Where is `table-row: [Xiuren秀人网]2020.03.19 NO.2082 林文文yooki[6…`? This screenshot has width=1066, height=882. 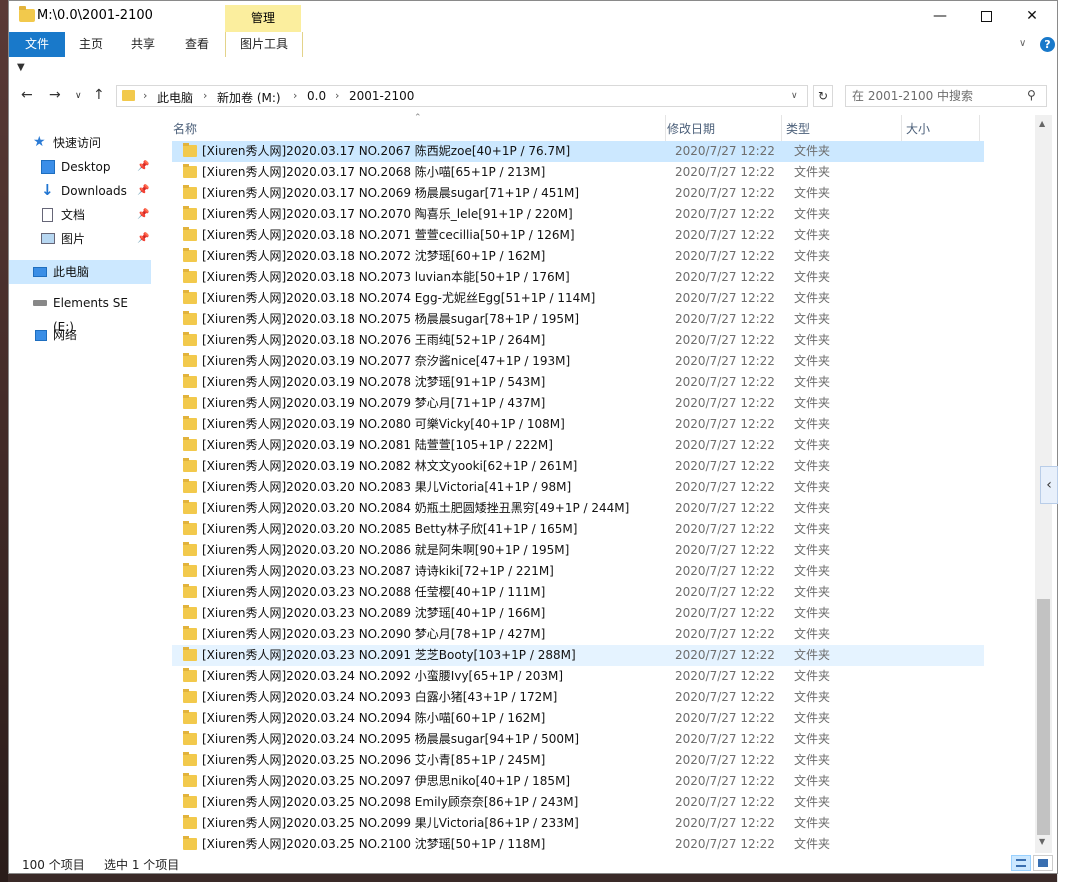 table-row: [Xiuren秀人网]2020.03.19 NO.2082 林文文yooki[6… is located at coordinates (578, 466).